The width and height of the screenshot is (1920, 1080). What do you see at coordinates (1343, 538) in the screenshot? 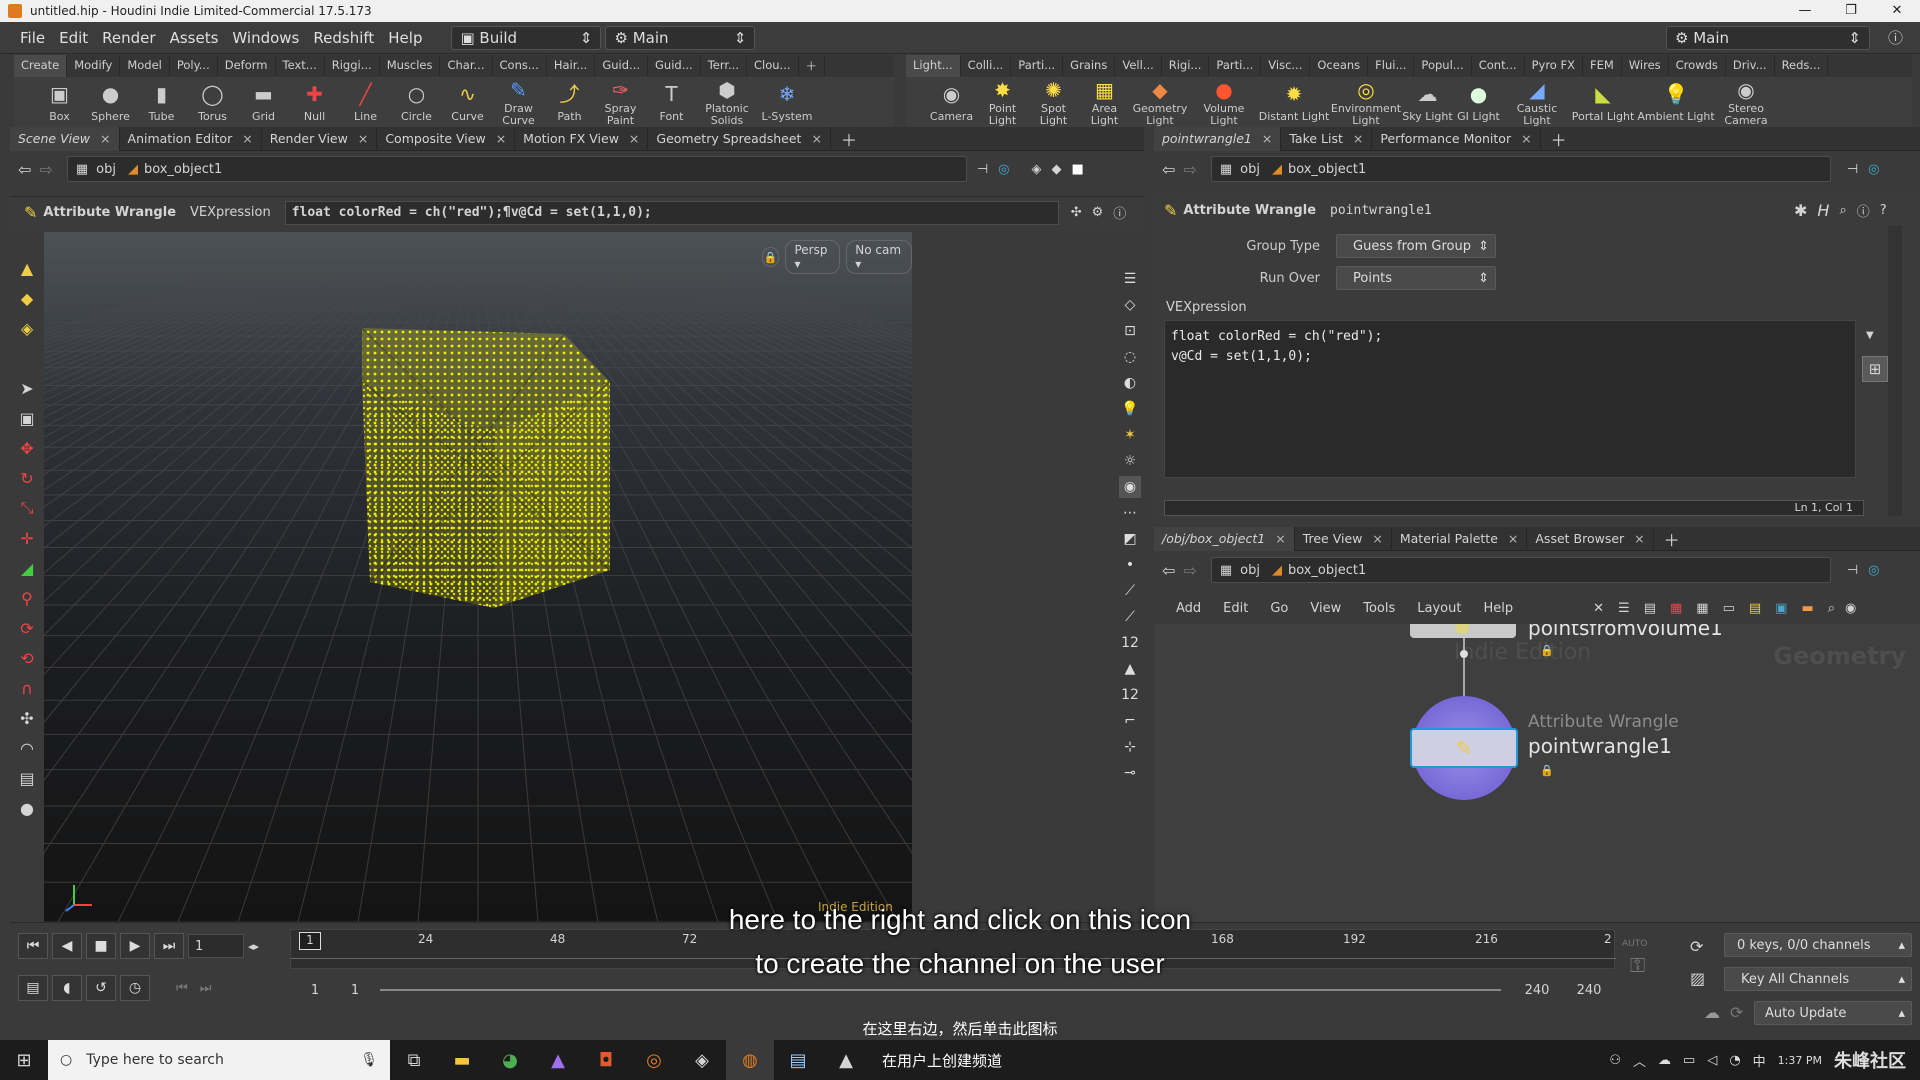
I see `tab-tree-view: Tree View ×` at bounding box center [1343, 538].